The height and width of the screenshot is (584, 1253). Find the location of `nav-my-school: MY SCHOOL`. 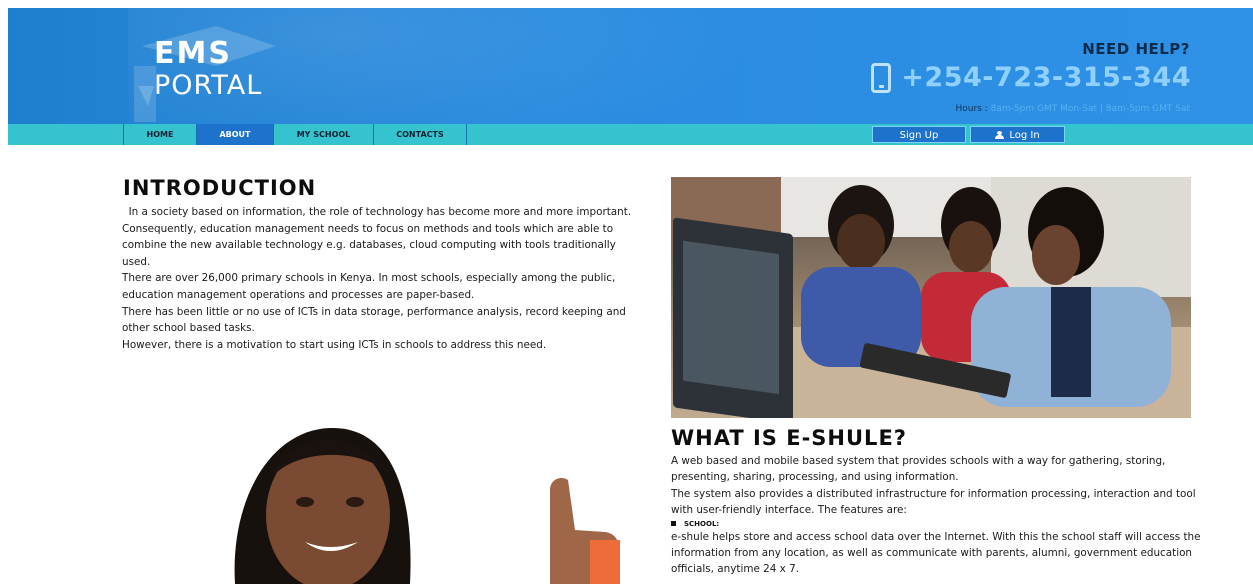

nav-my-school: MY SCHOOL is located at coordinates (323, 134).